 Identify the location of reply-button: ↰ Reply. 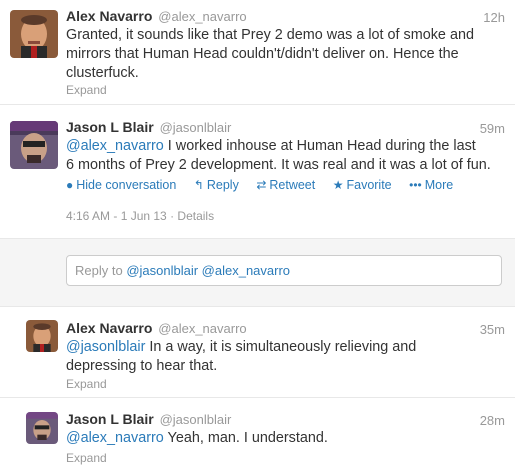
(216, 185).